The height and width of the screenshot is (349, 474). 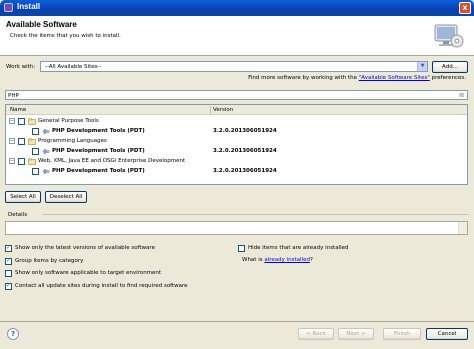 What do you see at coordinates (68, 121) in the screenshot?
I see `row-name: General Purpose Tools` at bounding box center [68, 121].